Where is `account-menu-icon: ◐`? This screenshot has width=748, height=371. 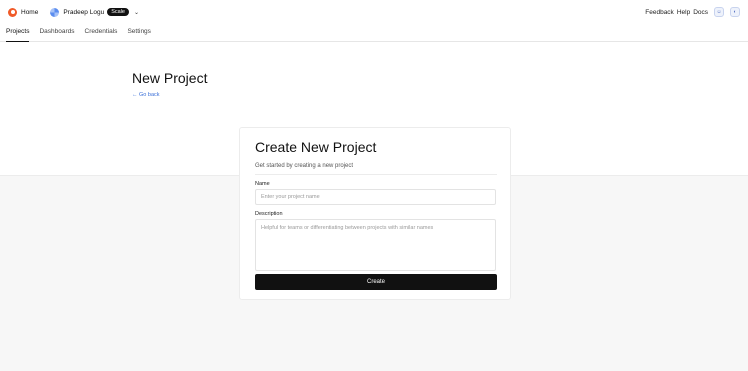 account-menu-icon: ◐ is located at coordinates (735, 12).